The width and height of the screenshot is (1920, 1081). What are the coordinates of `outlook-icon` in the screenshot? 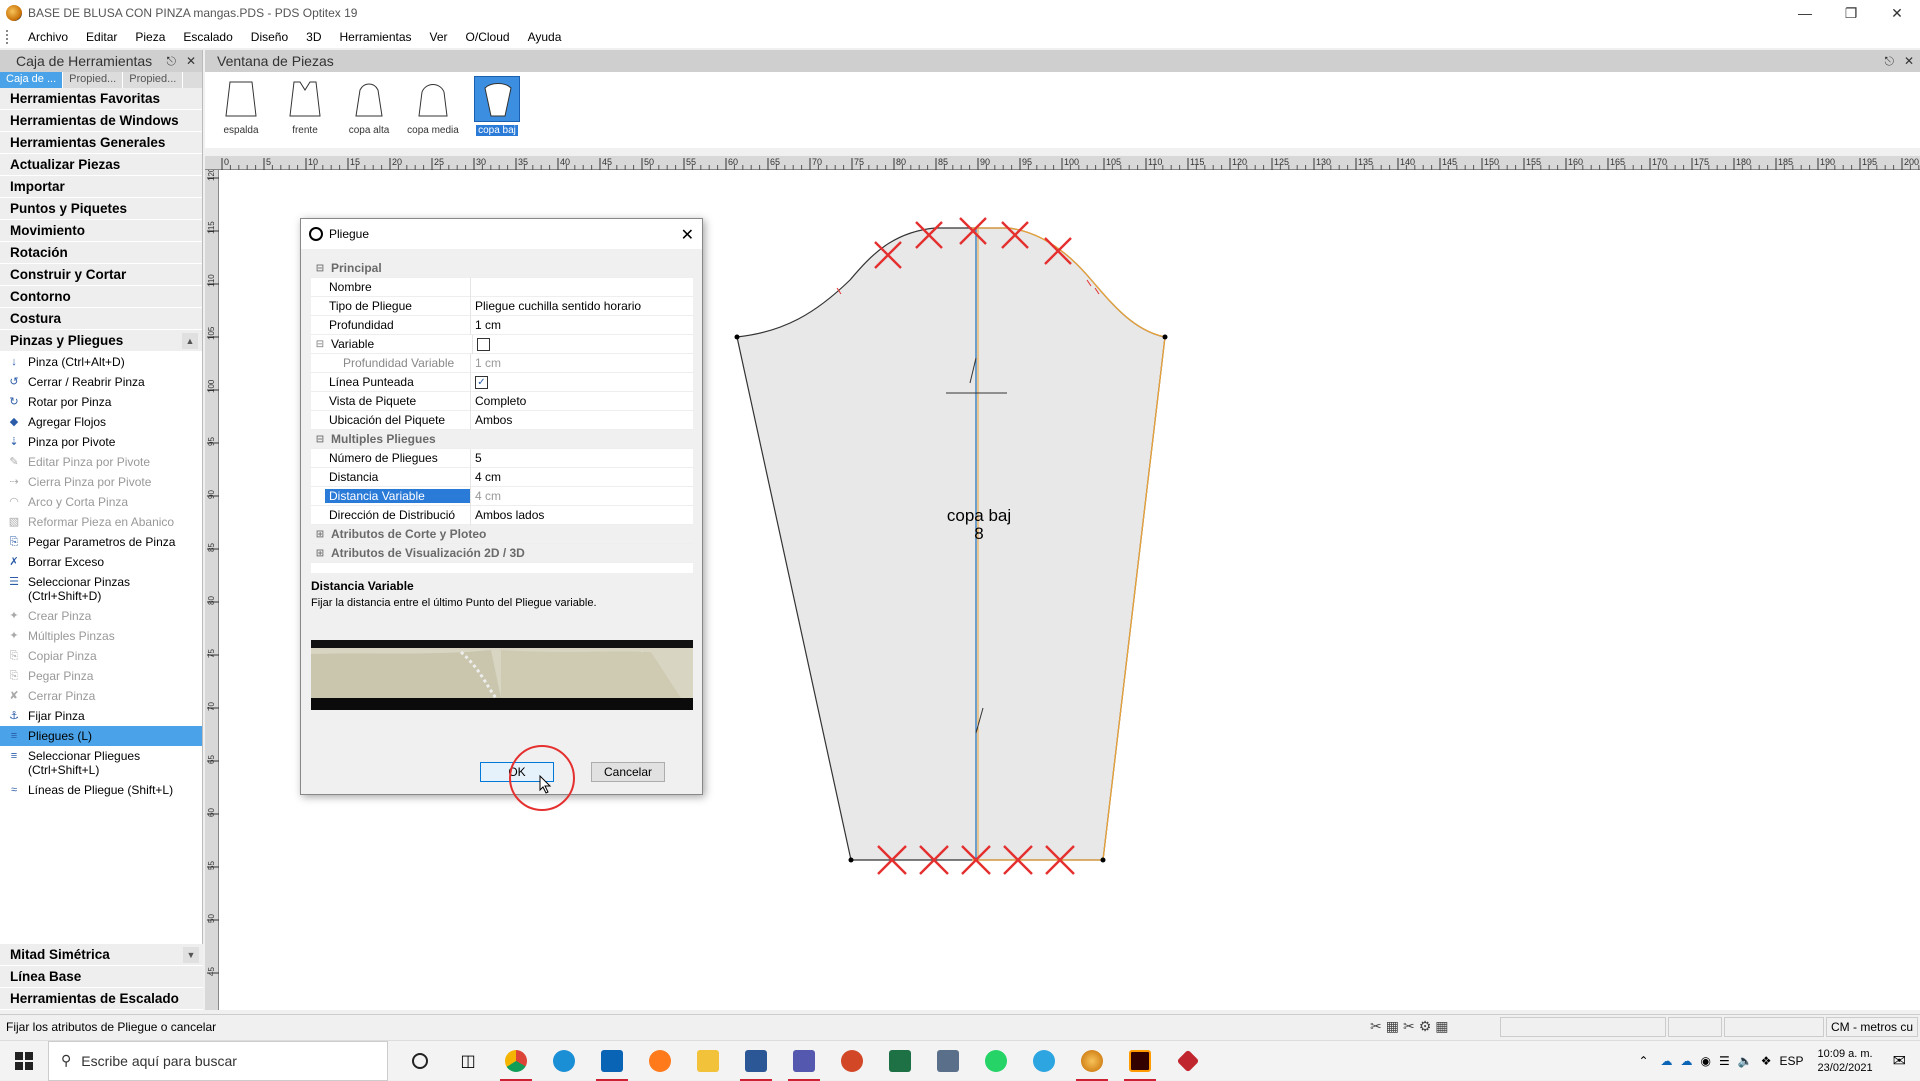 It's located at (612, 1061).